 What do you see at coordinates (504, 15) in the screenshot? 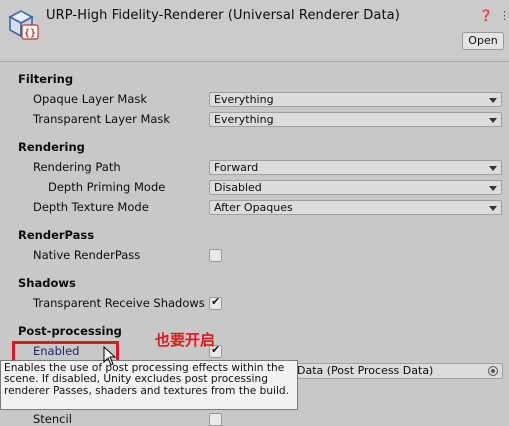
I see `settings-icon: ⋮` at bounding box center [504, 15].